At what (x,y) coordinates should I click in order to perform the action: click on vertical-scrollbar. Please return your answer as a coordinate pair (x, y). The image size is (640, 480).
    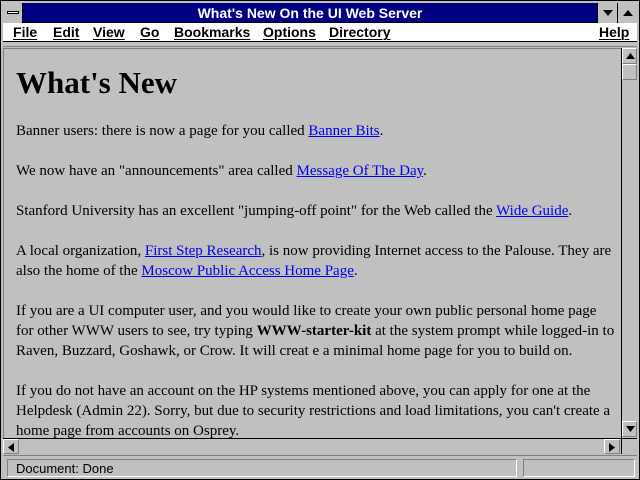
    Looking at the image, I should click on (629, 243).